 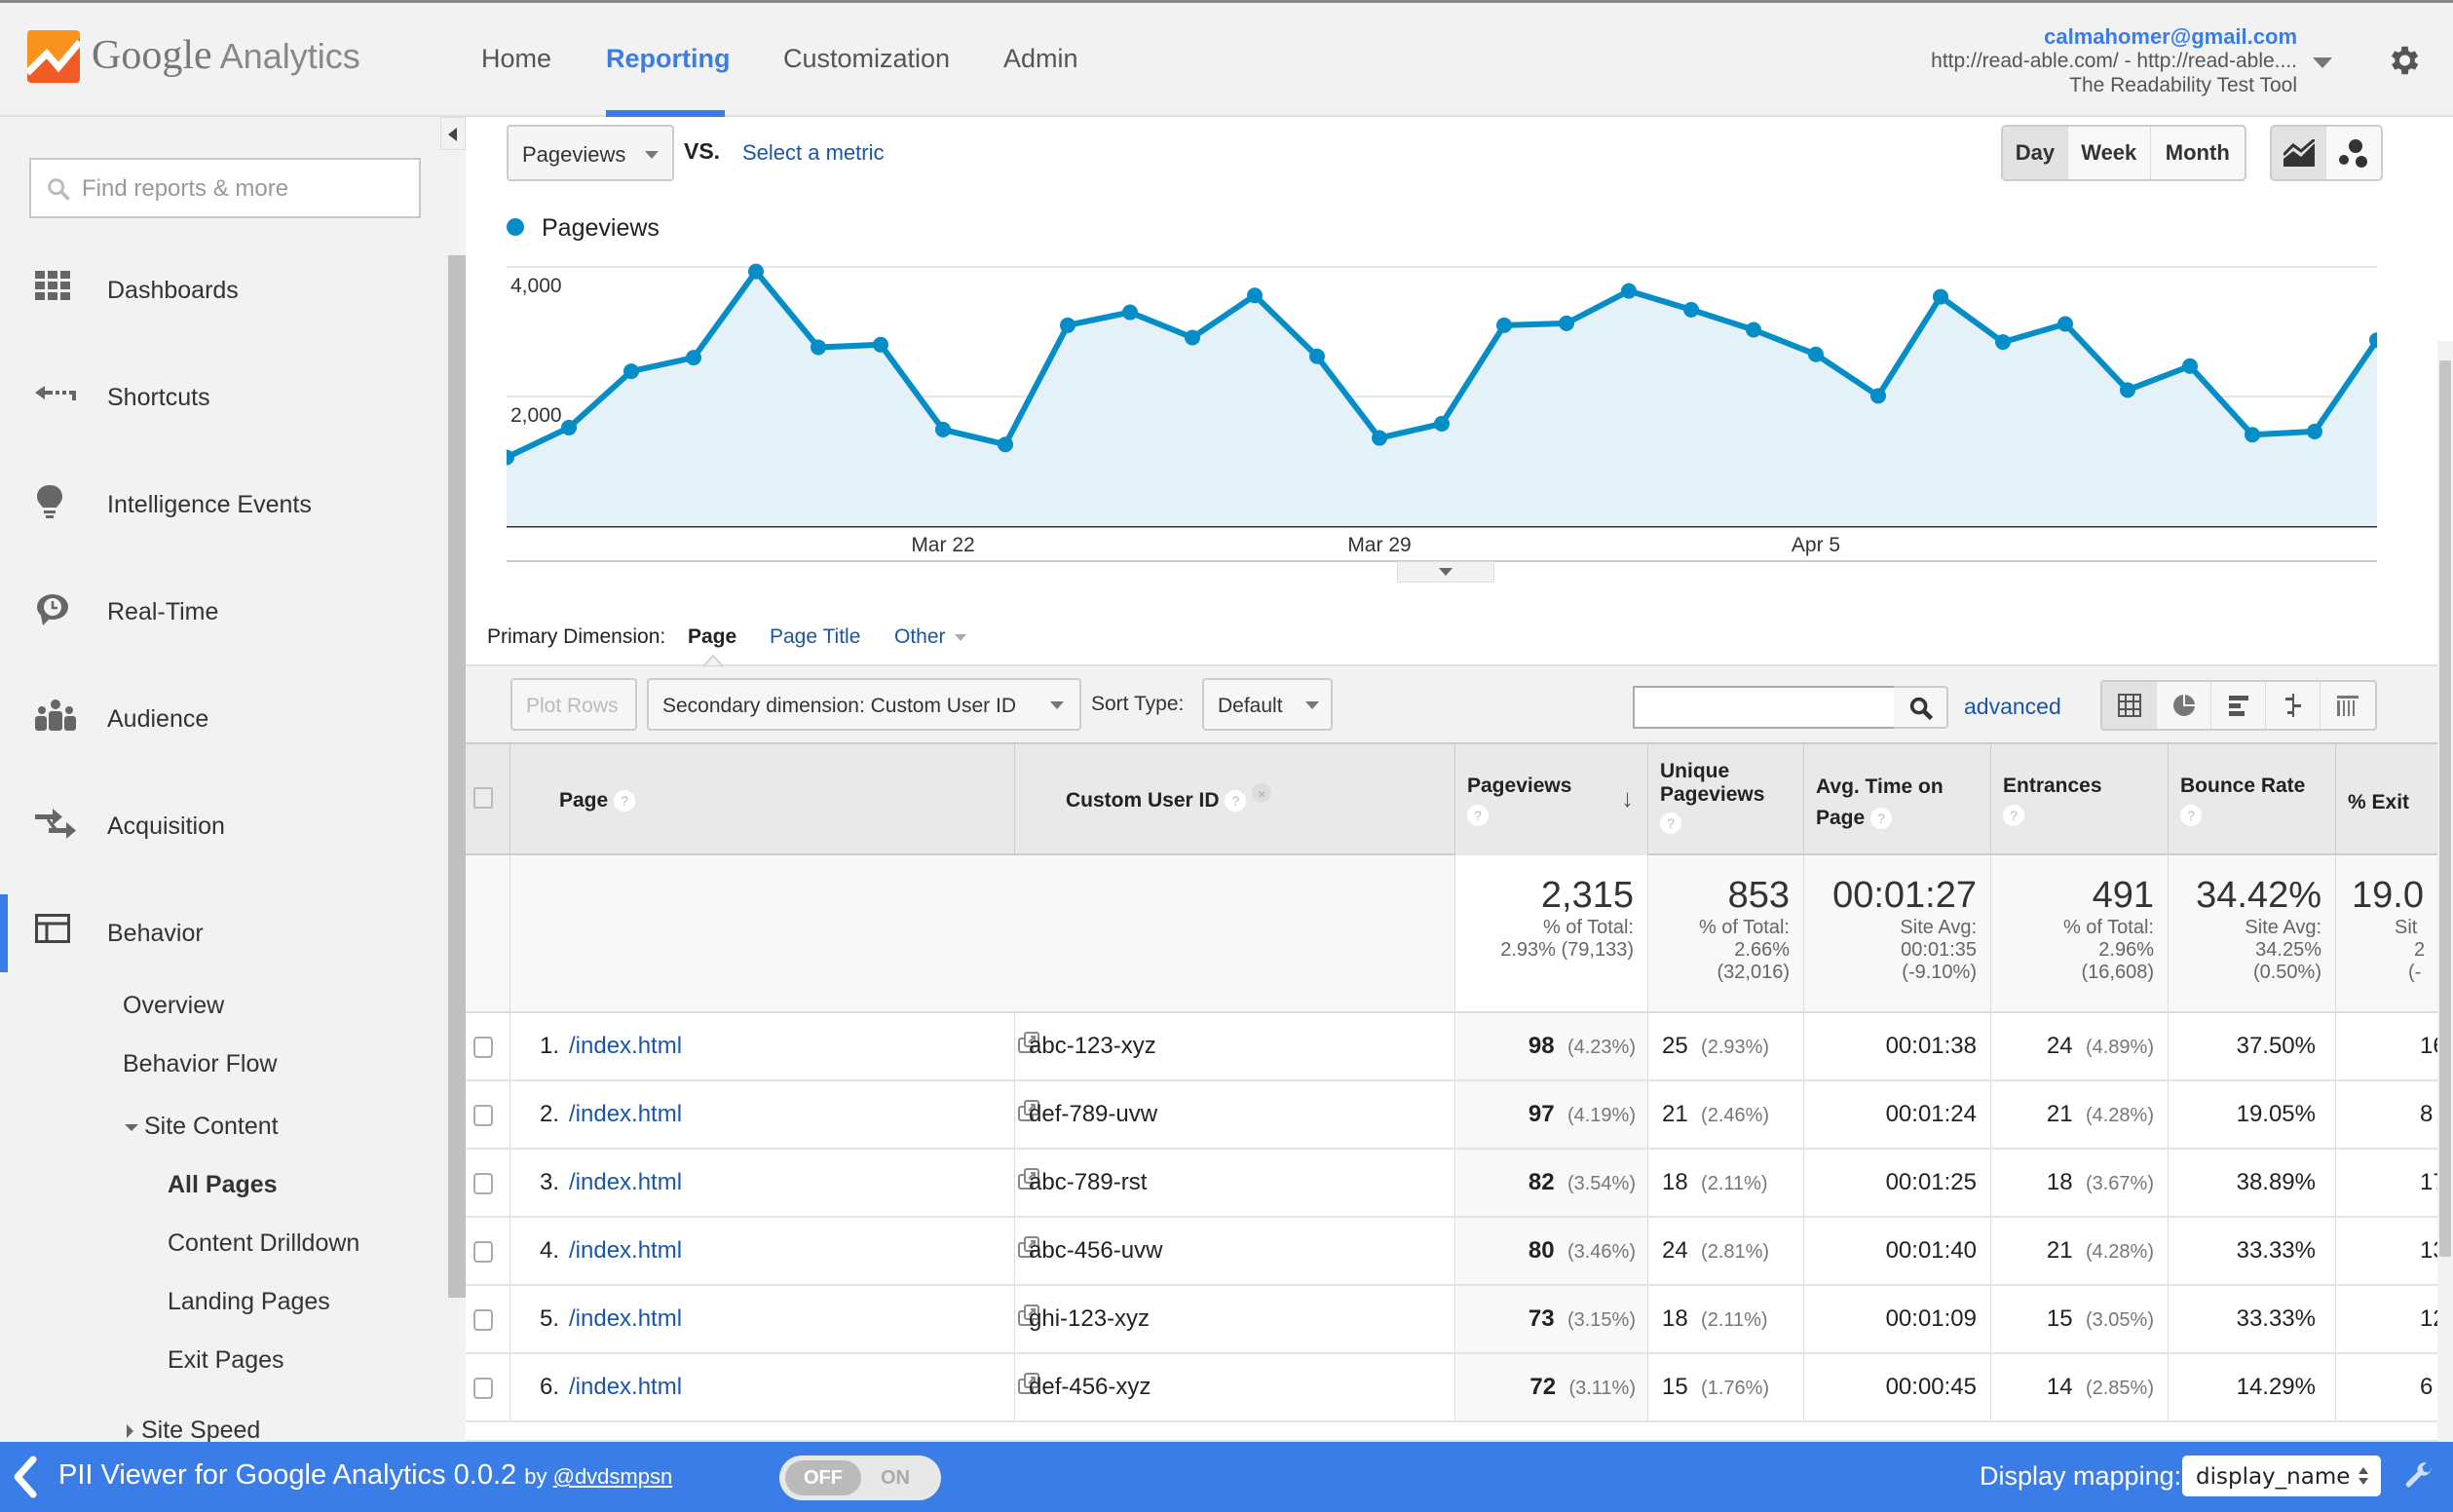 I want to click on sidebar-item-intelligence-events: Intelligence Events, so click(x=224, y=505).